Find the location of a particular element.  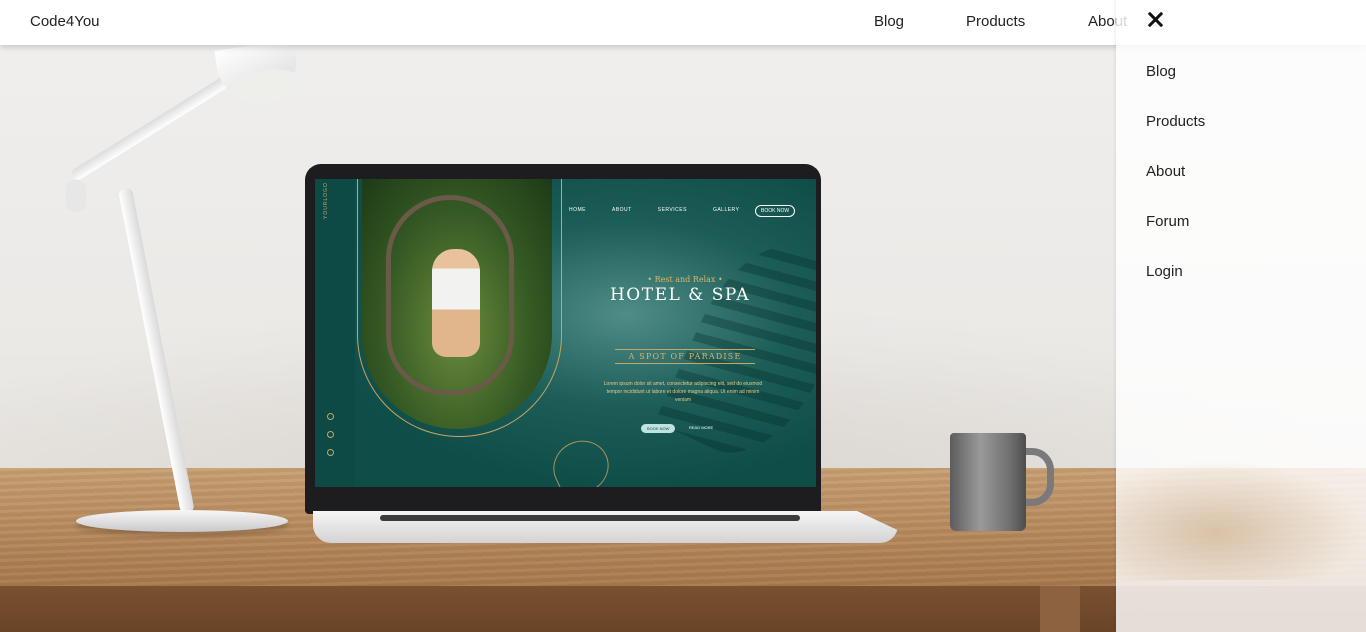

woman-figure is located at coordinates (456, 303).